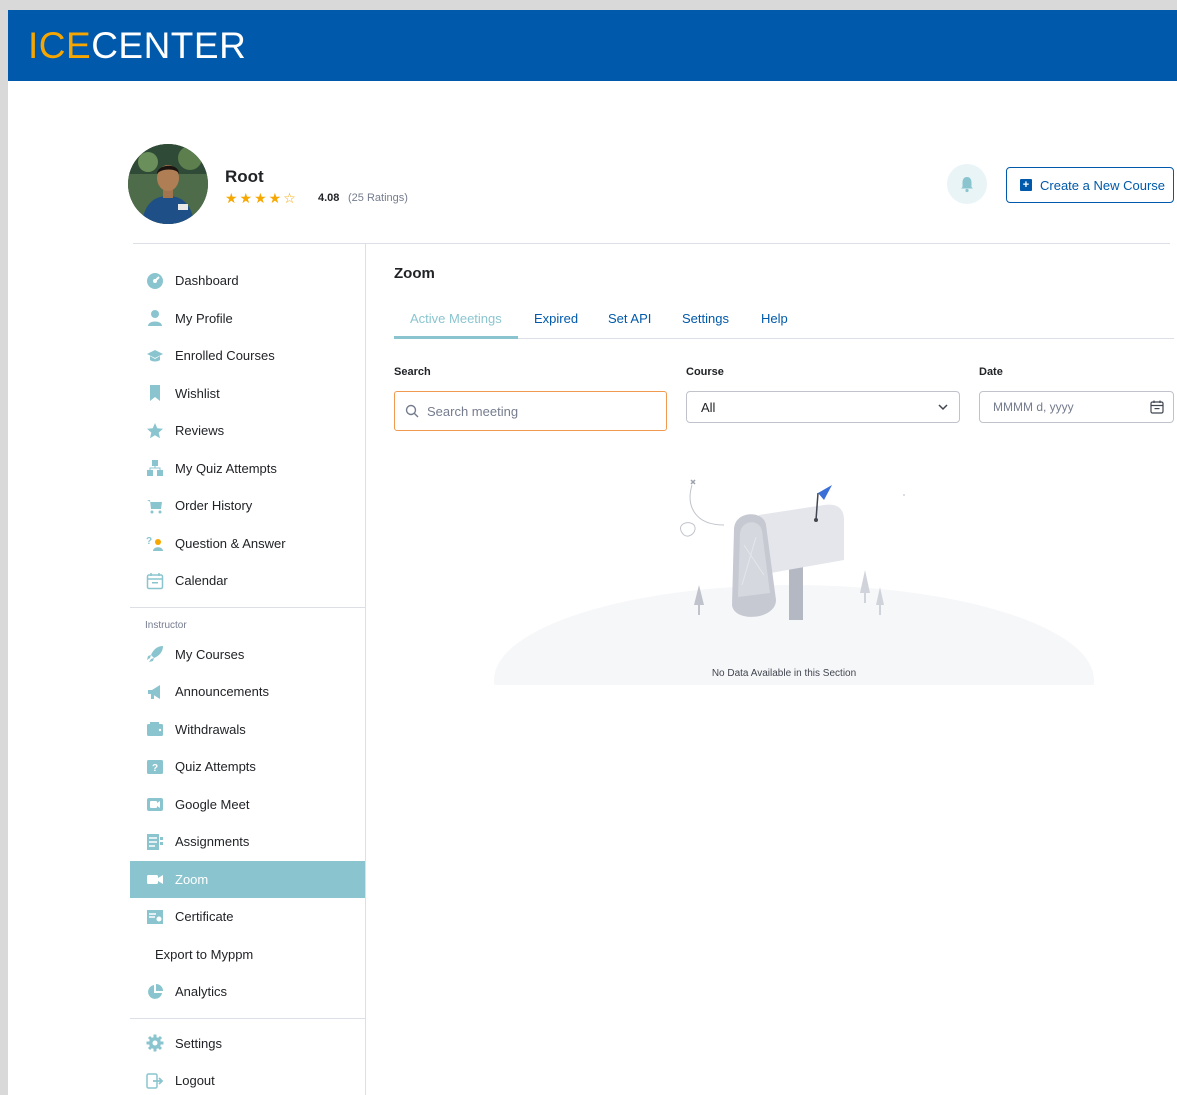 This screenshot has width=1177, height=1095. What do you see at coordinates (592, 45) in the screenshot?
I see `top-bar: ICECENTER` at bounding box center [592, 45].